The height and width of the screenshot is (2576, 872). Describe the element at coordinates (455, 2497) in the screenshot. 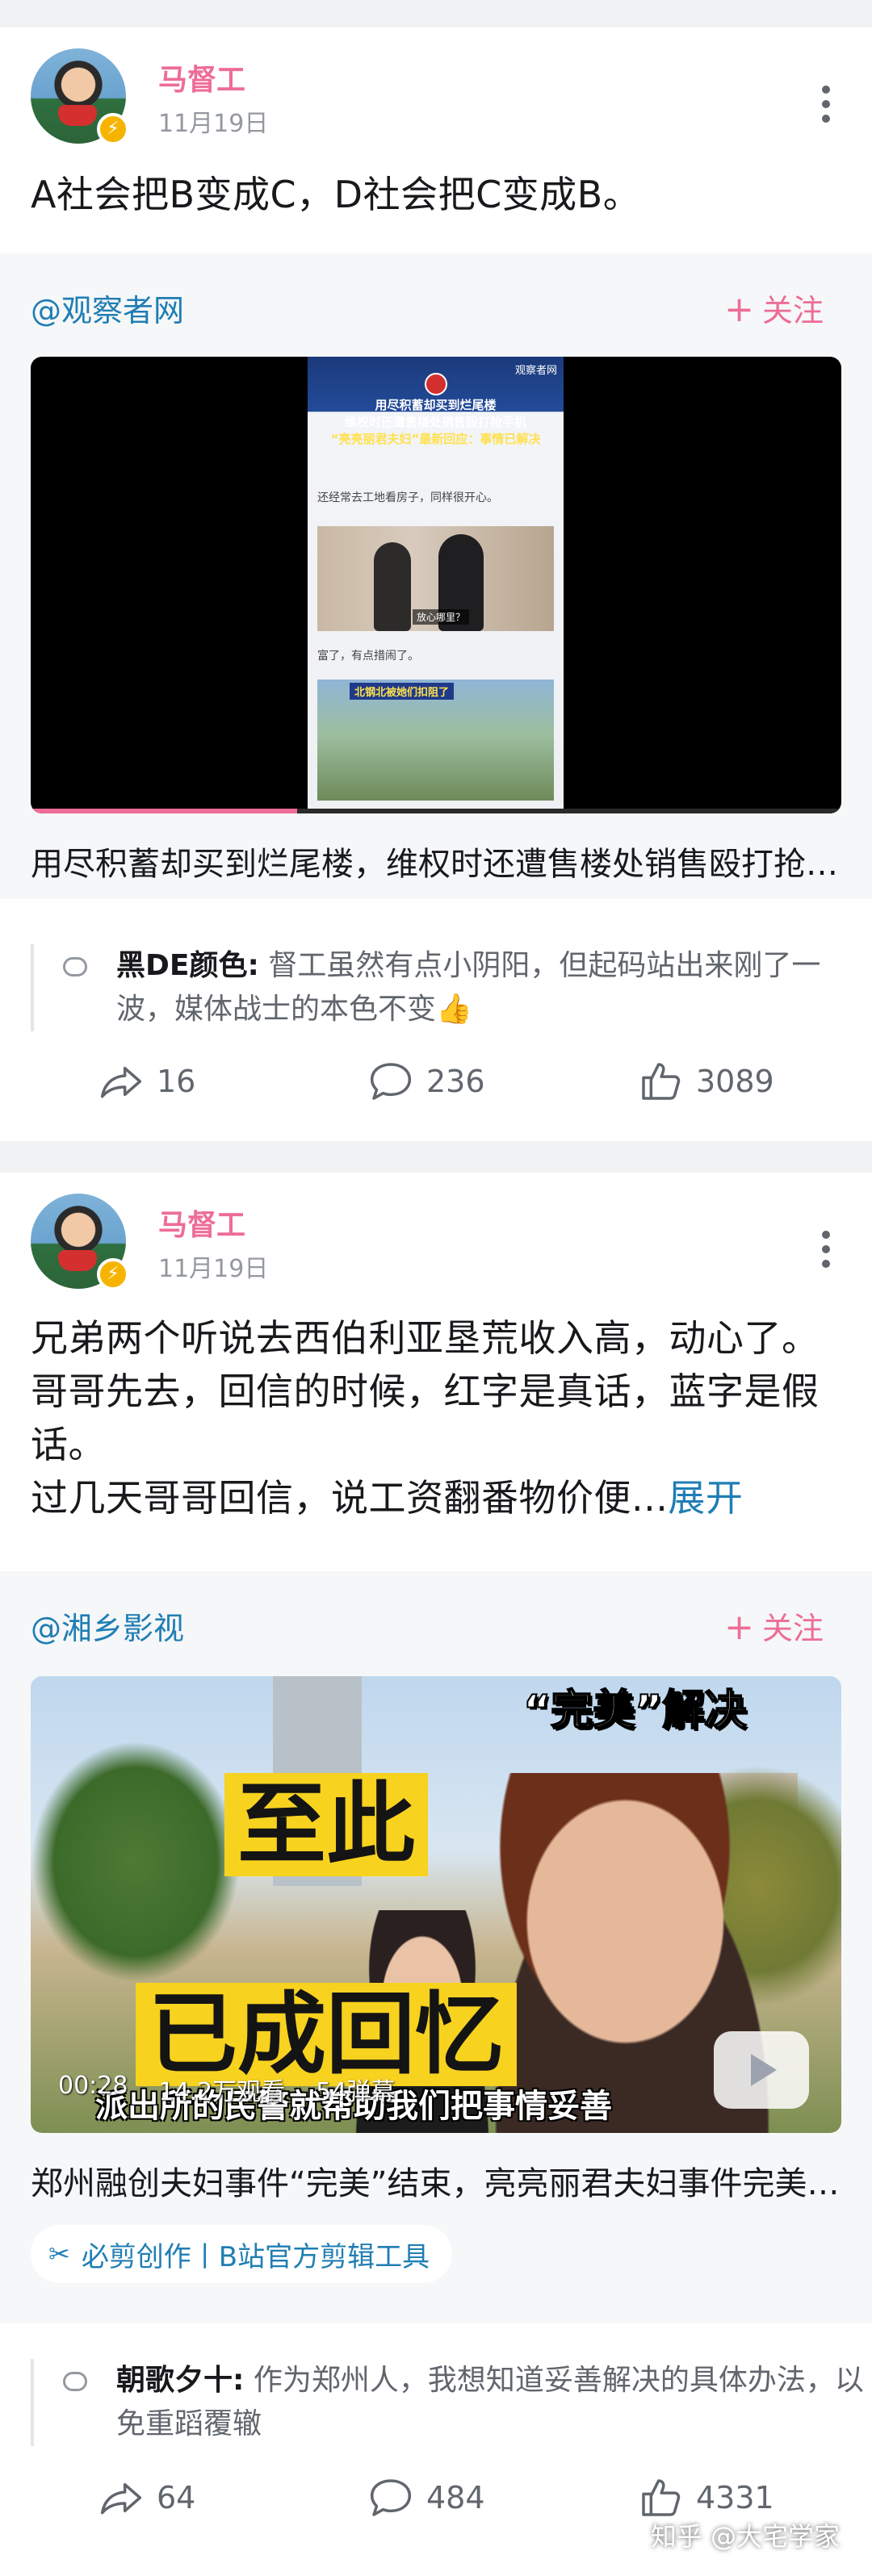

I see `comment-count: 484` at that location.